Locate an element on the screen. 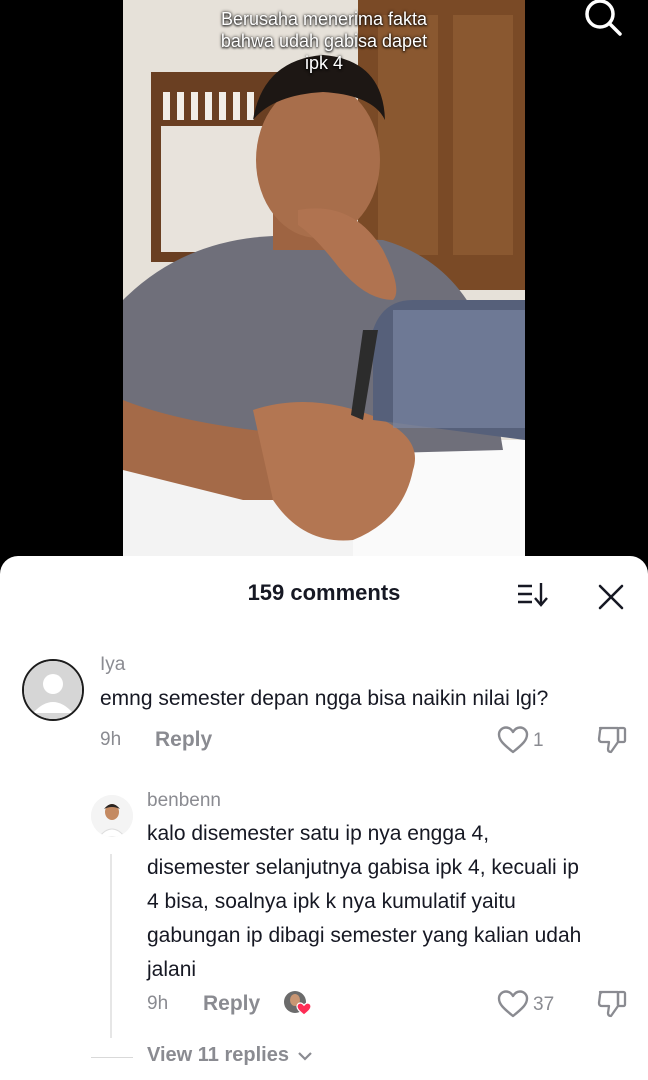 This screenshot has height=1080, width=648. view-replies-button: View 11 replies is located at coordinates (230, 1055).